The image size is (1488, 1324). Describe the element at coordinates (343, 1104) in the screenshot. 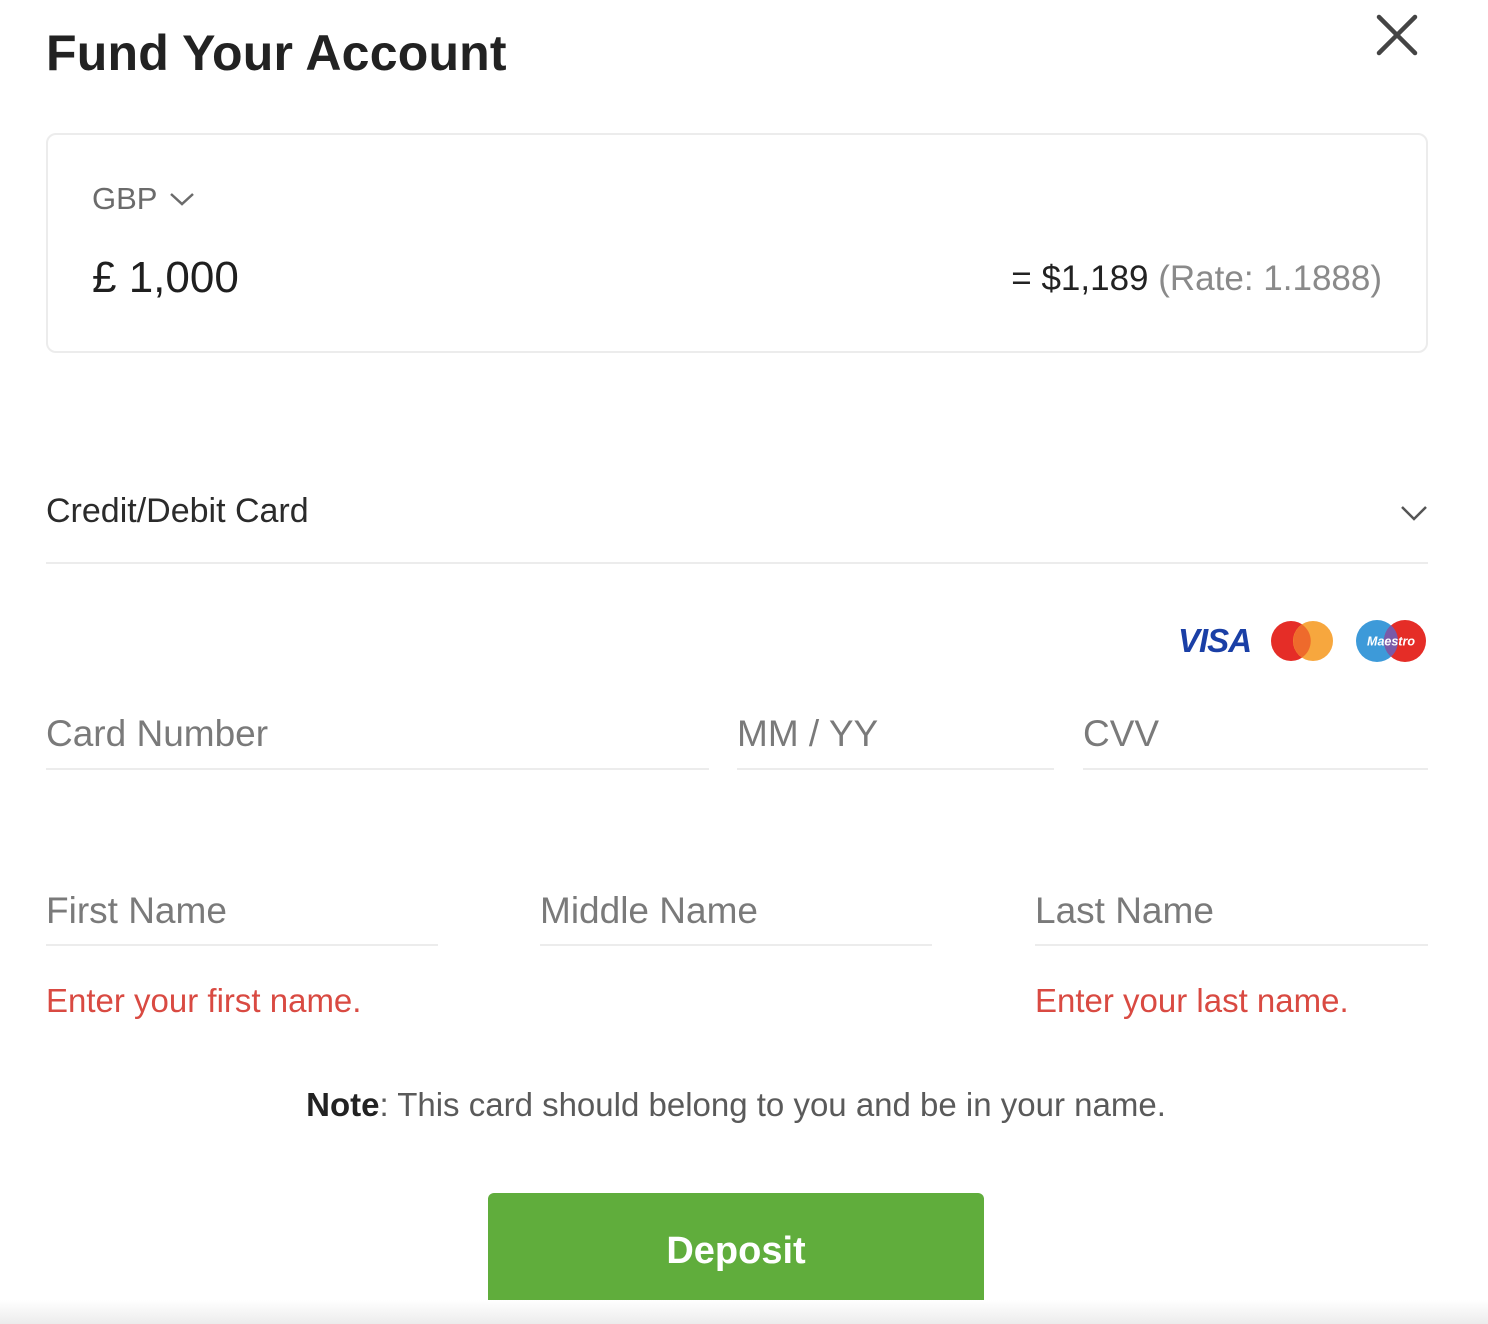

I see `note-label: Note` at that location.